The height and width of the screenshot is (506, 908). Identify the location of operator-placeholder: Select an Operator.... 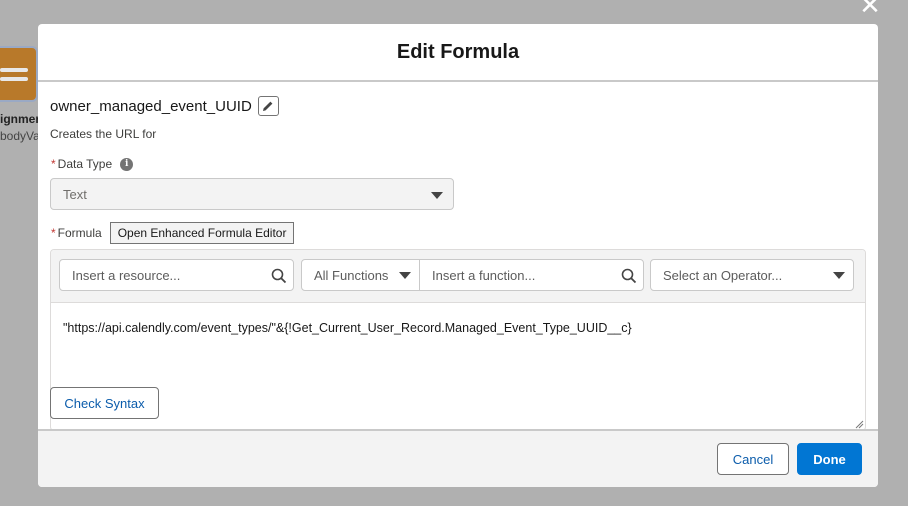
(723, 275).